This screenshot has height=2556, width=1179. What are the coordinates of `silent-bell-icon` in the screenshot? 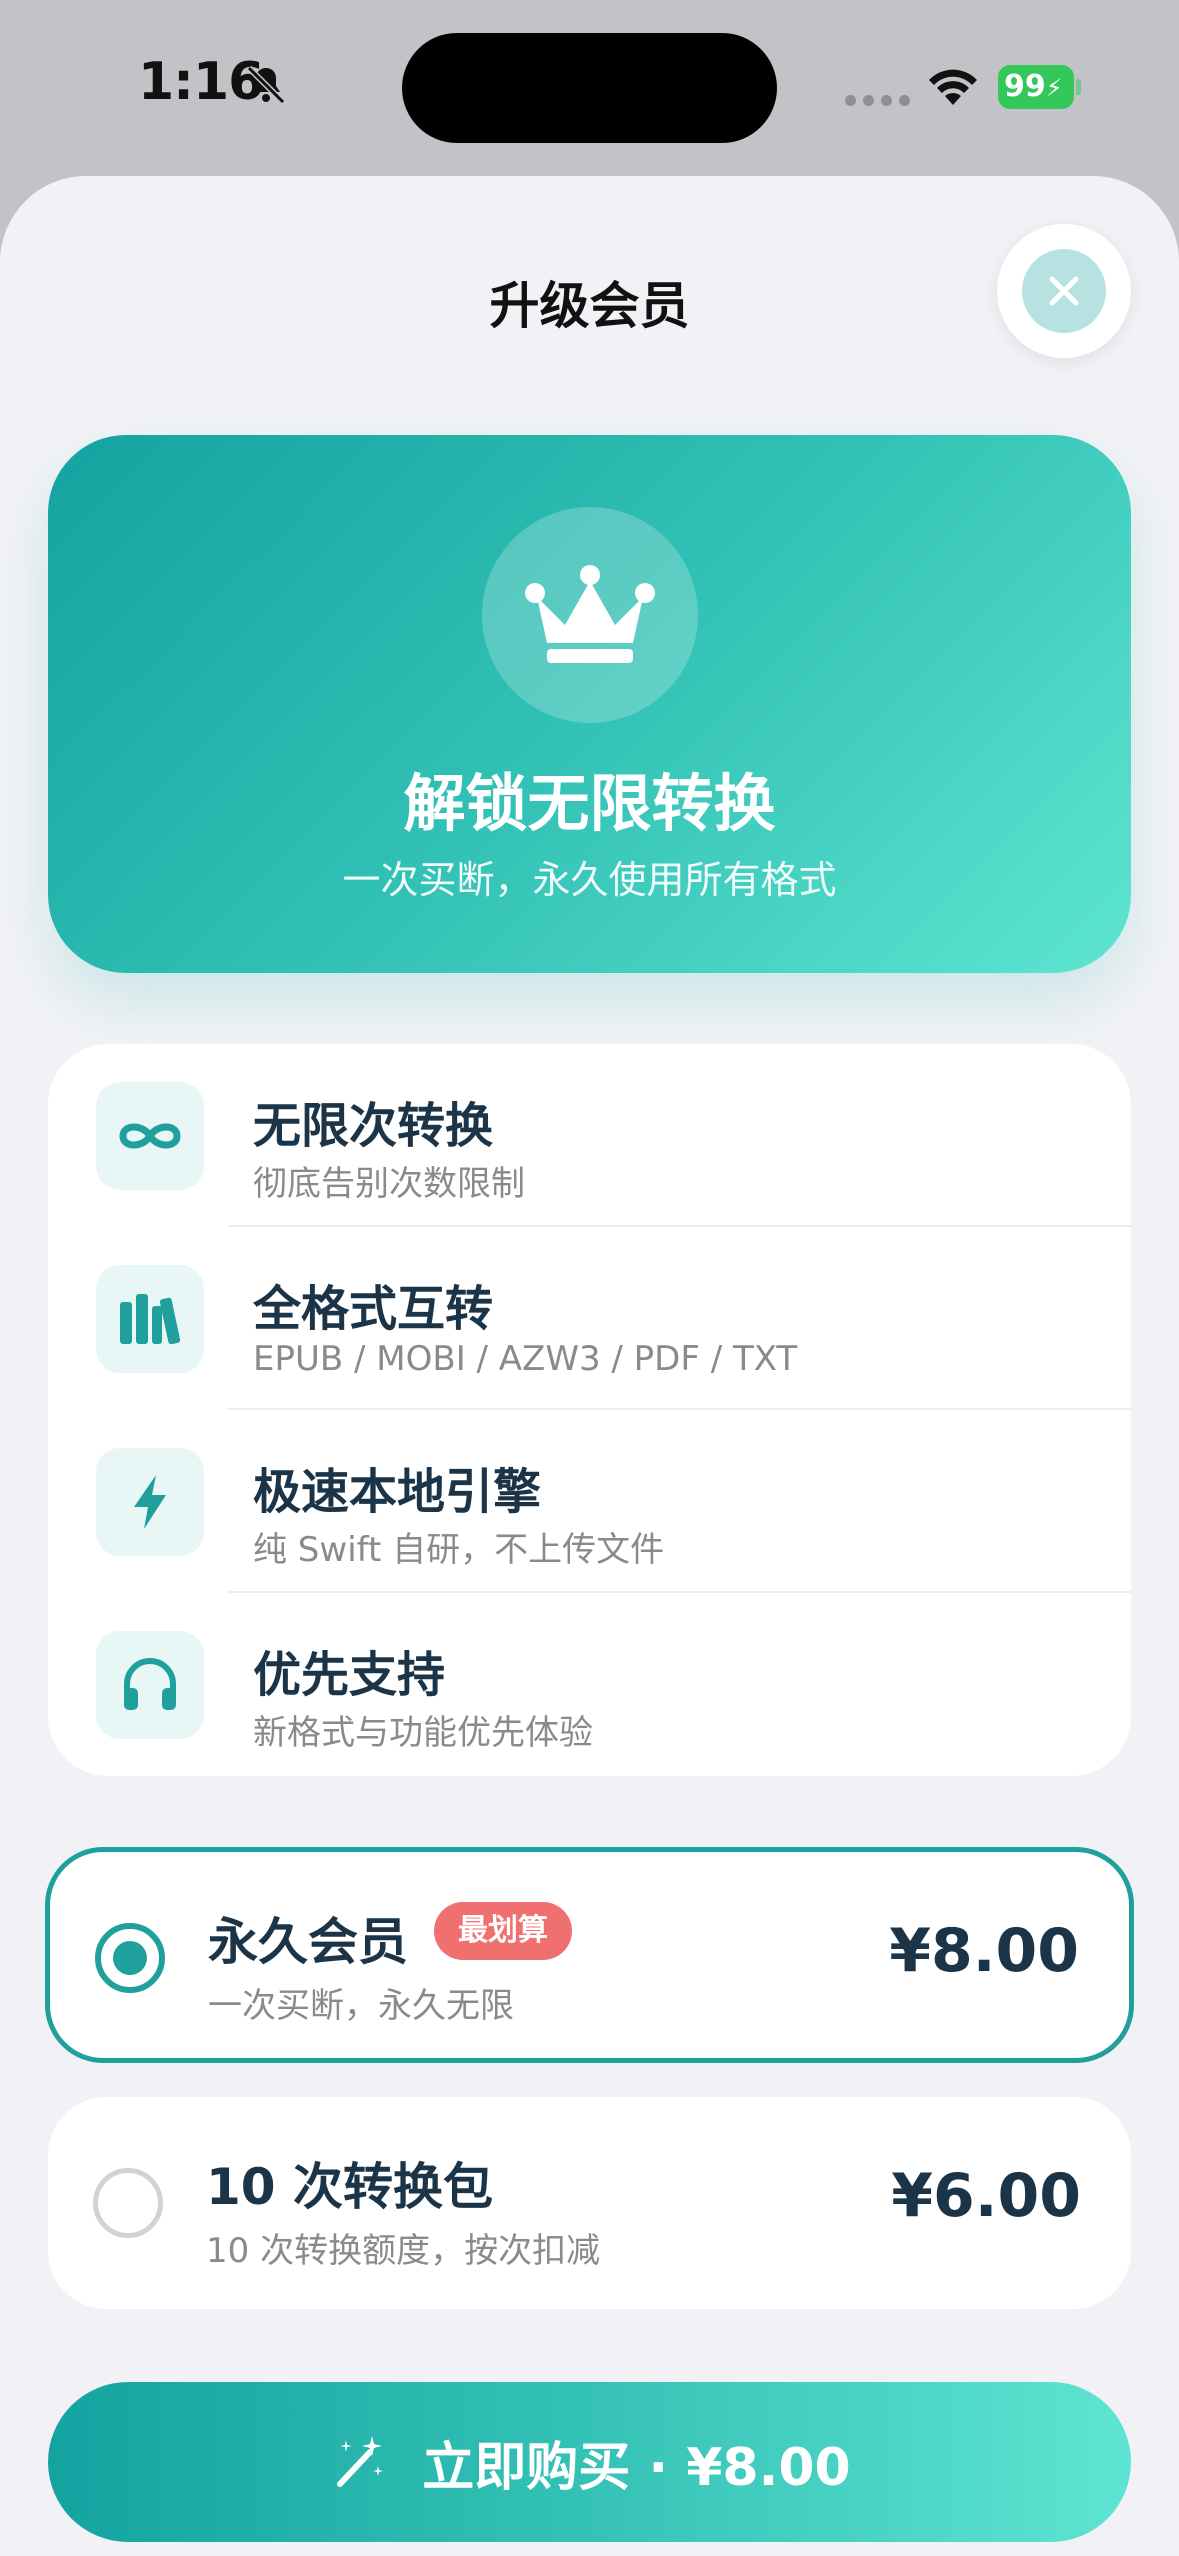 It's located at (266, 85).